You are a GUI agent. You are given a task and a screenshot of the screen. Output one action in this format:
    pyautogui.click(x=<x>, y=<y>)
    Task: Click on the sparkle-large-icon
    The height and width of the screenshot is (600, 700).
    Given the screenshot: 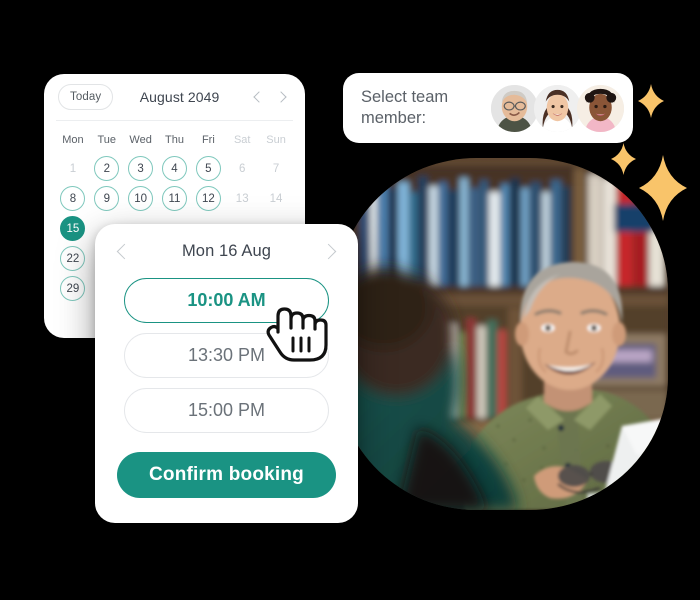 What is the action you would take?
    pyautogui.click(x=663, y=188)
    